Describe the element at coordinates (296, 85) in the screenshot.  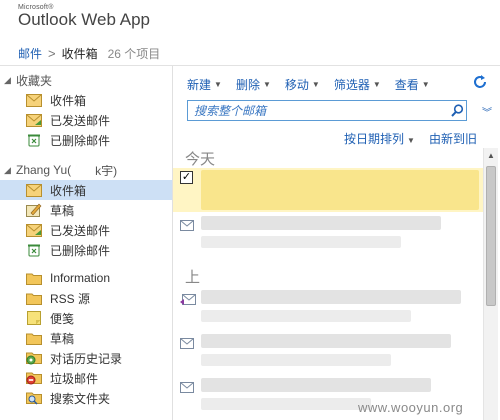
I see `move-label: 移动` at that location.